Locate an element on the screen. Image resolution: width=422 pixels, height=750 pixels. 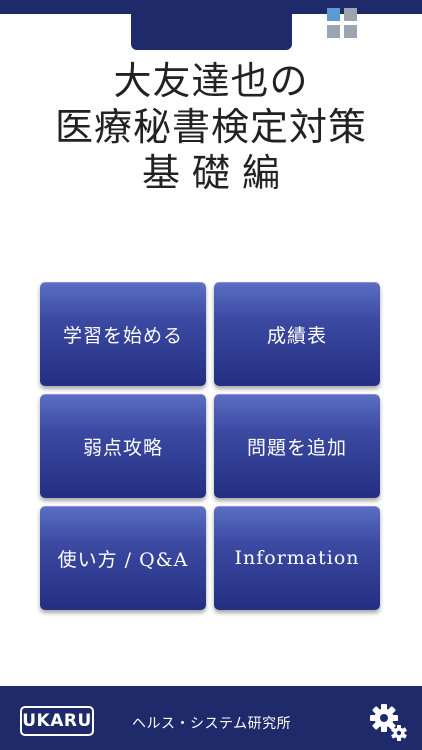
start-learning-button: 学習を始める is located at coordinates (123, 334).